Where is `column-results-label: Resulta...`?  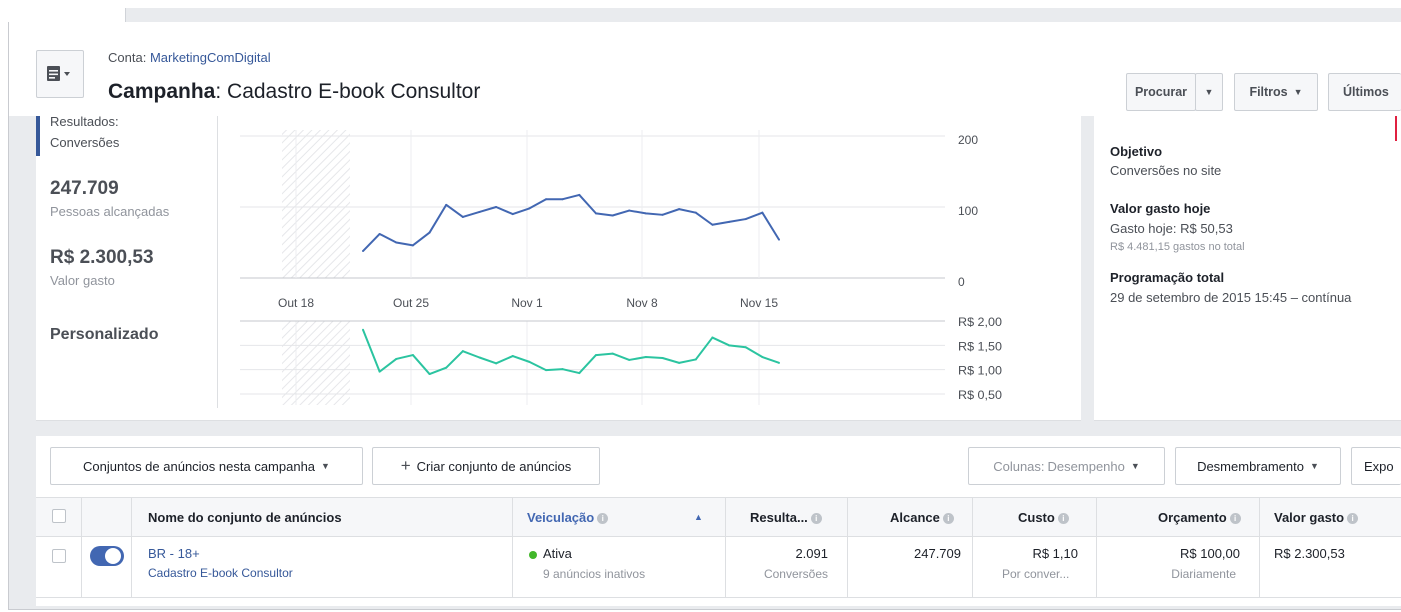
column-results-label: Resulta... is located at coordinates (779, 517).